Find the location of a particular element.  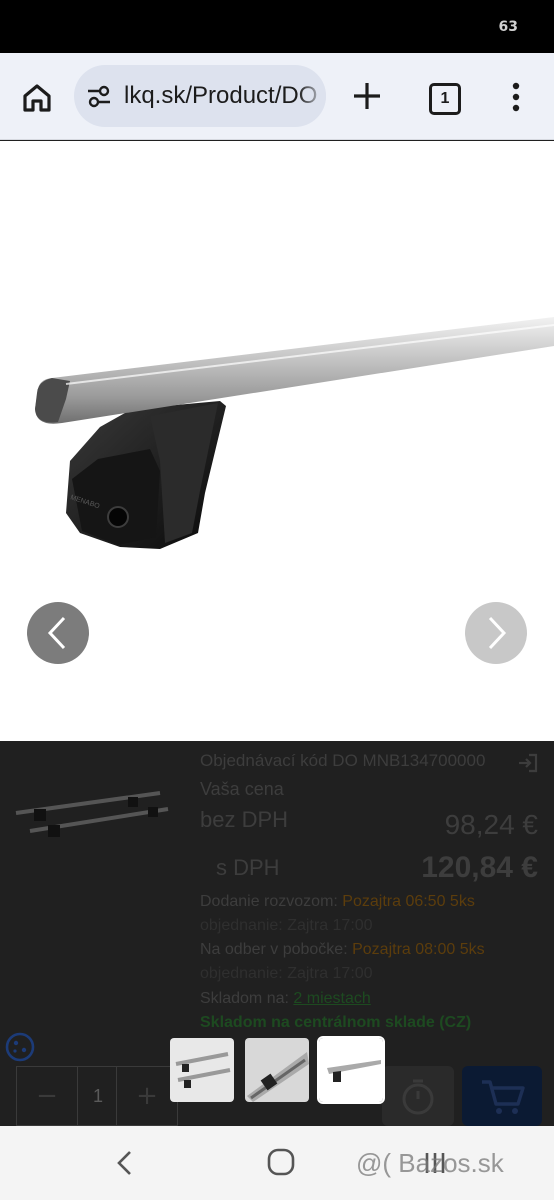

url-text: lkq.sk/Product/DO is located at coordinates (220, 96).